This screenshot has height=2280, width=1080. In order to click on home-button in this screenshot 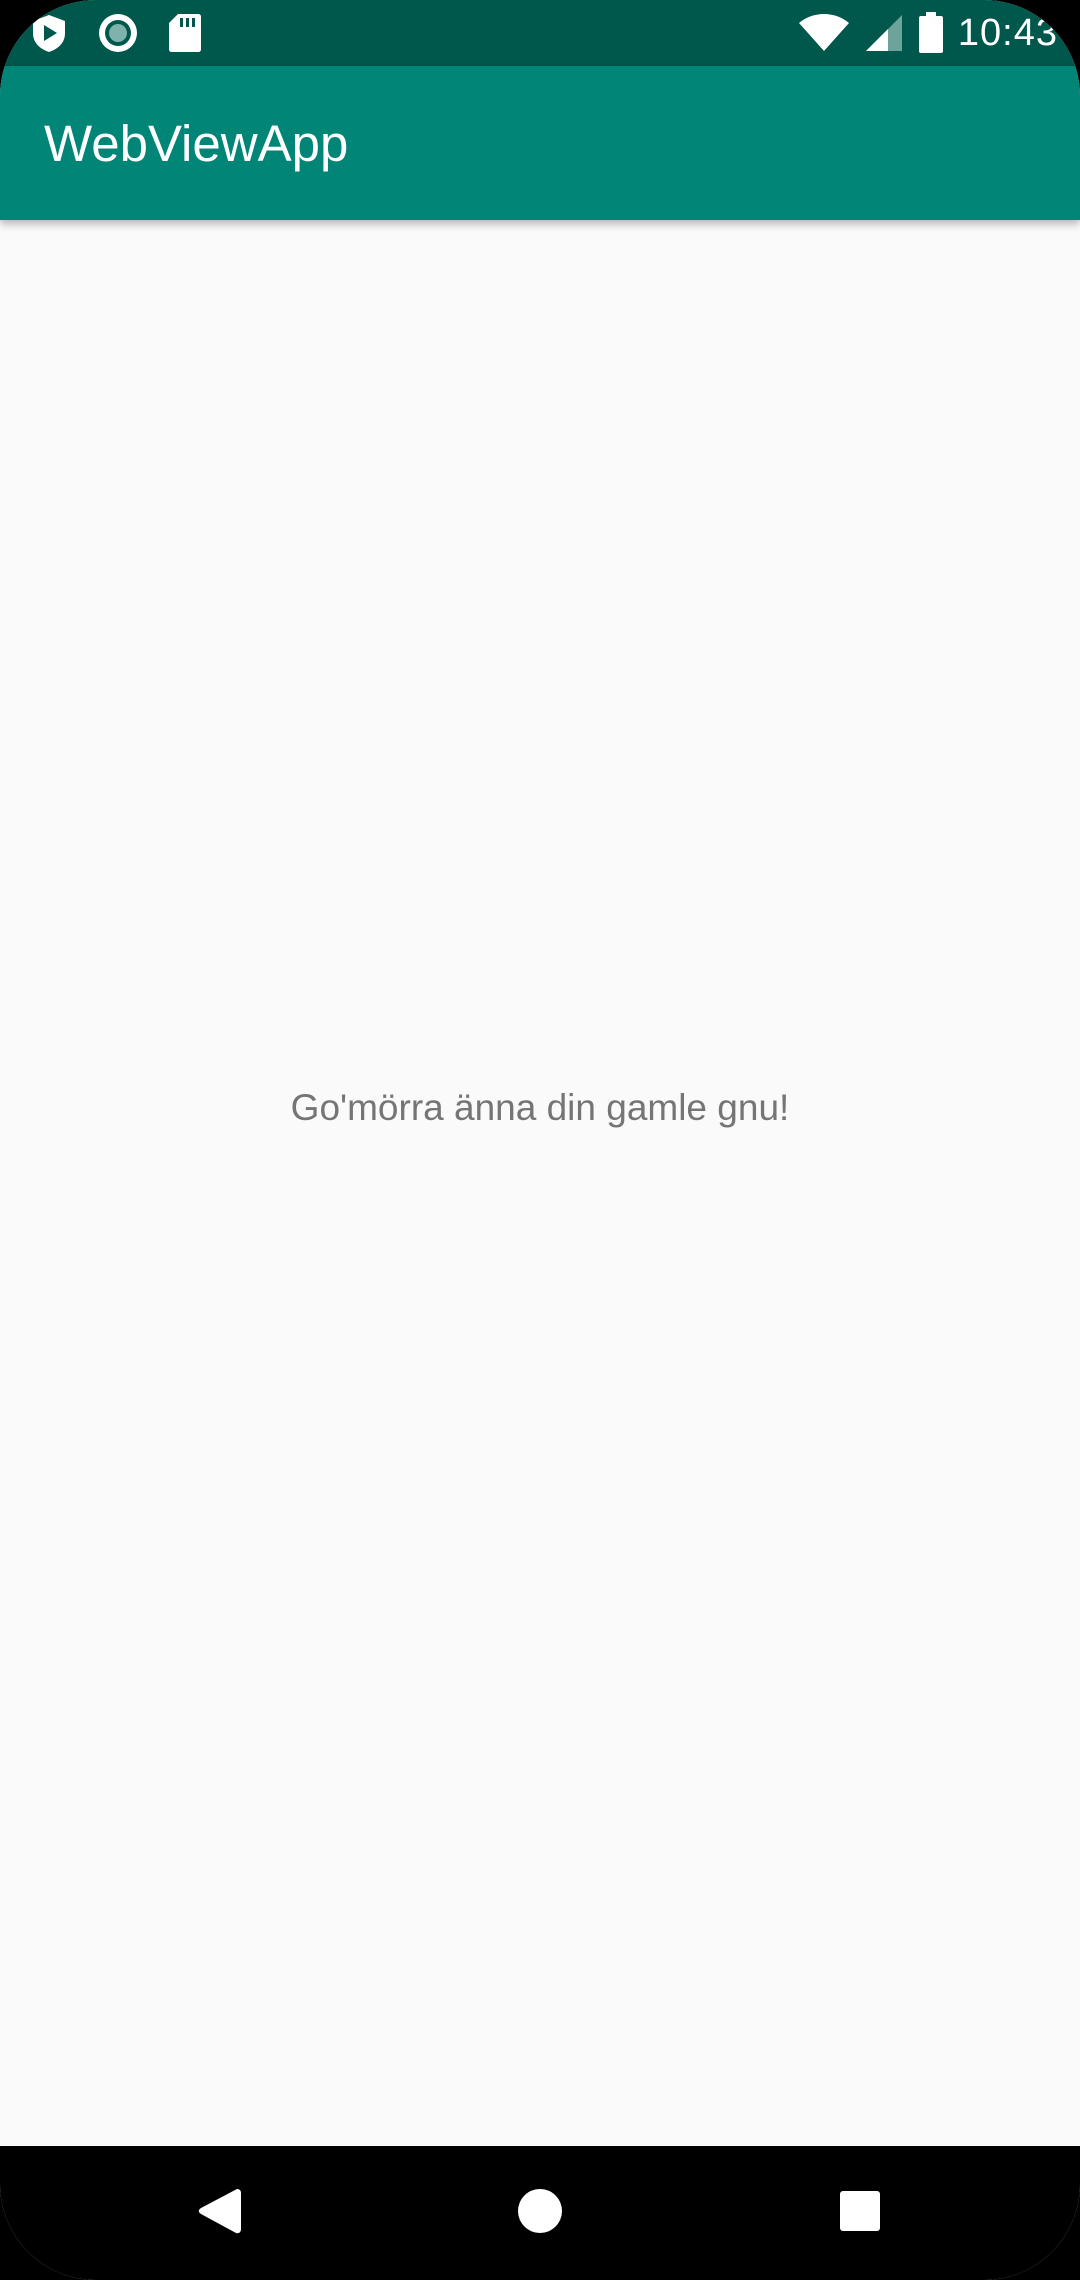, I will do `click(540, 2211)`.